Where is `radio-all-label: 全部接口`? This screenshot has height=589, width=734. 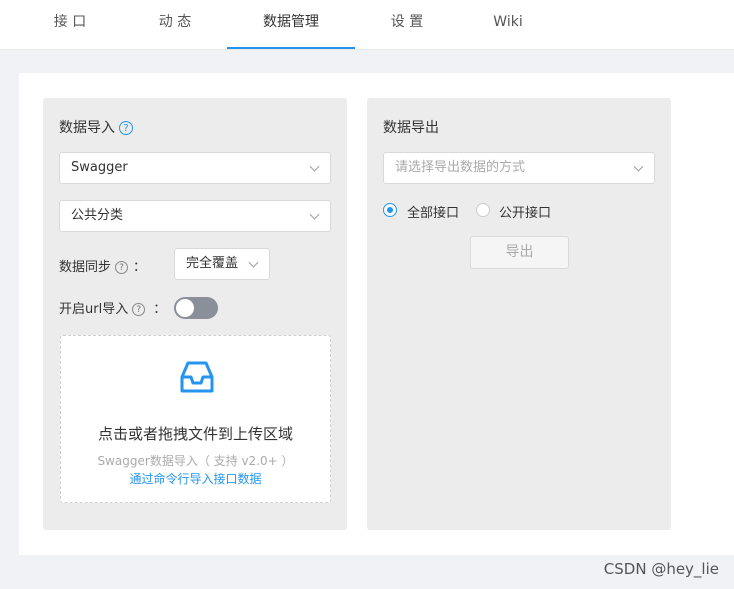 radio-all-label: 全部接口 is located at coordinates (433, 211).